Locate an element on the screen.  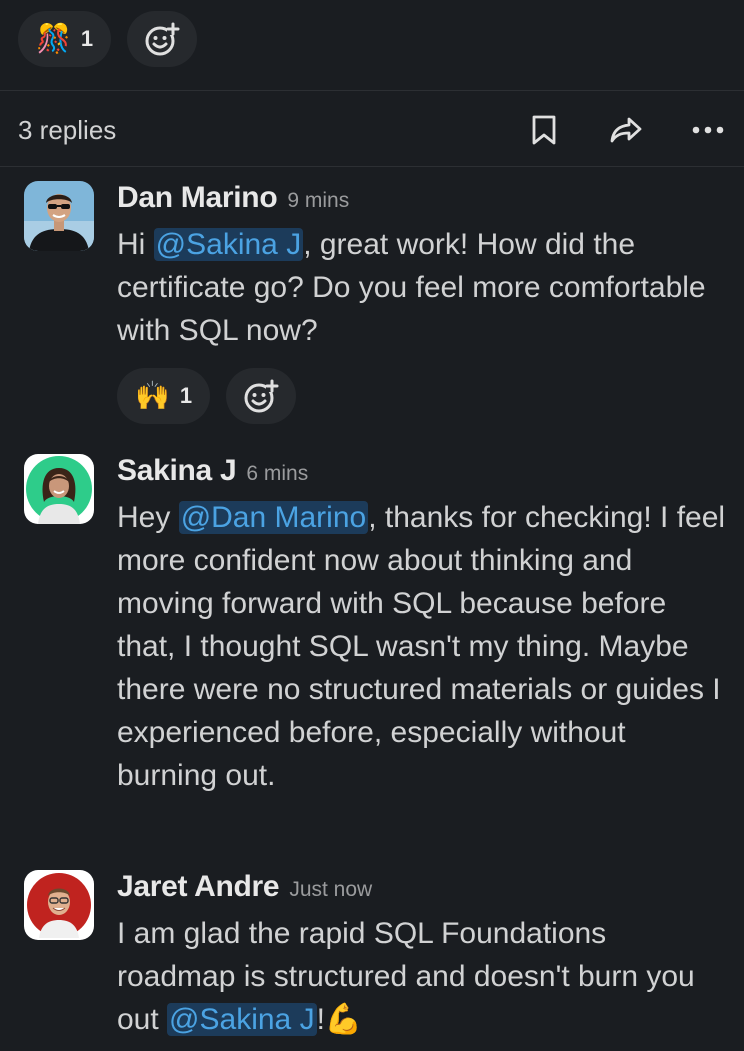
raised-hands-icon: 🙌 is located at coordinates (152, 395).